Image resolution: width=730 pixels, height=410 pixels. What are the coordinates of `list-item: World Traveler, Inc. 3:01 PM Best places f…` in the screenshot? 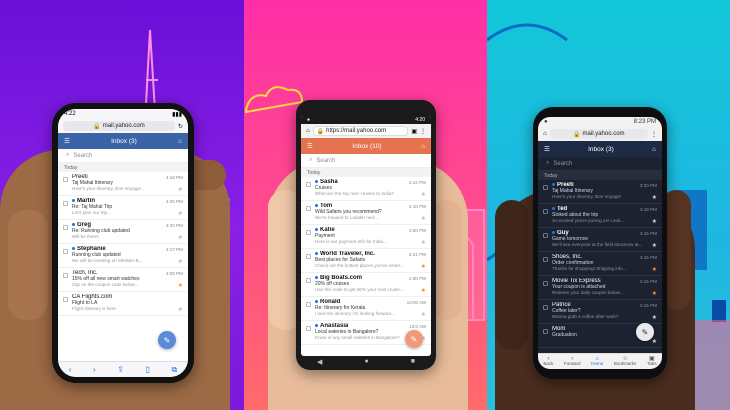 It's located at (366, 261).